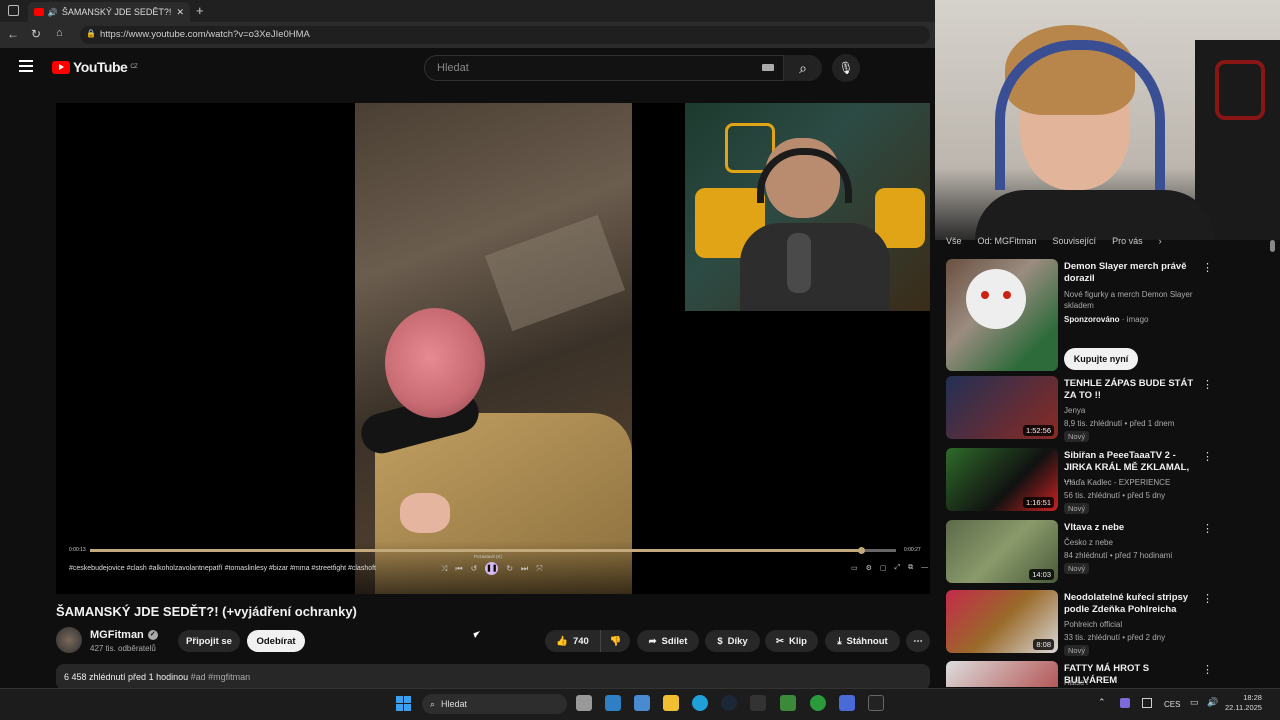 This screenshot has width=1280, height=720. I want to click on progress-scrubber, so click(861, 550).